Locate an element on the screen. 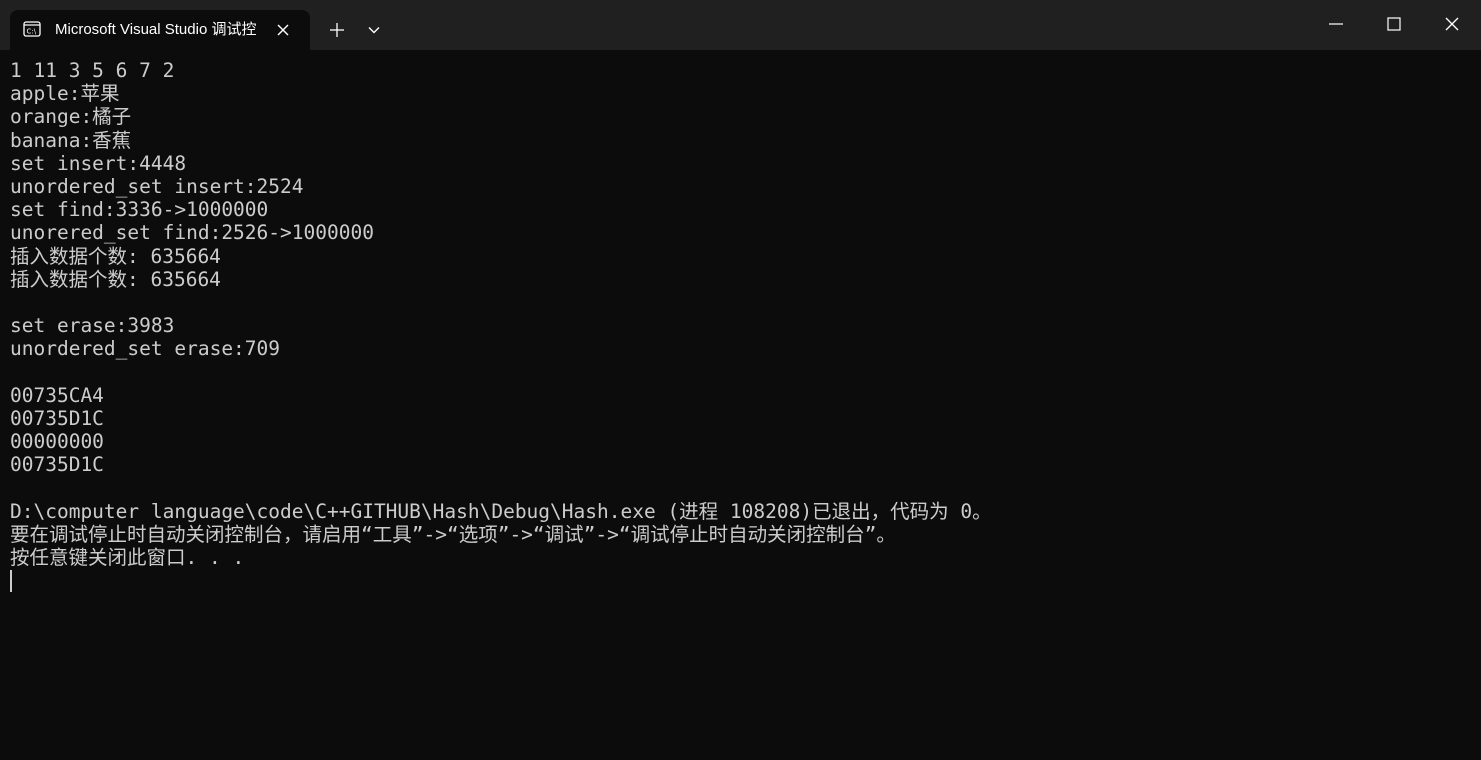 The height and width of the screenshot is (760, 1481). console-icon: C:\ is located at coordinates (32, 29).